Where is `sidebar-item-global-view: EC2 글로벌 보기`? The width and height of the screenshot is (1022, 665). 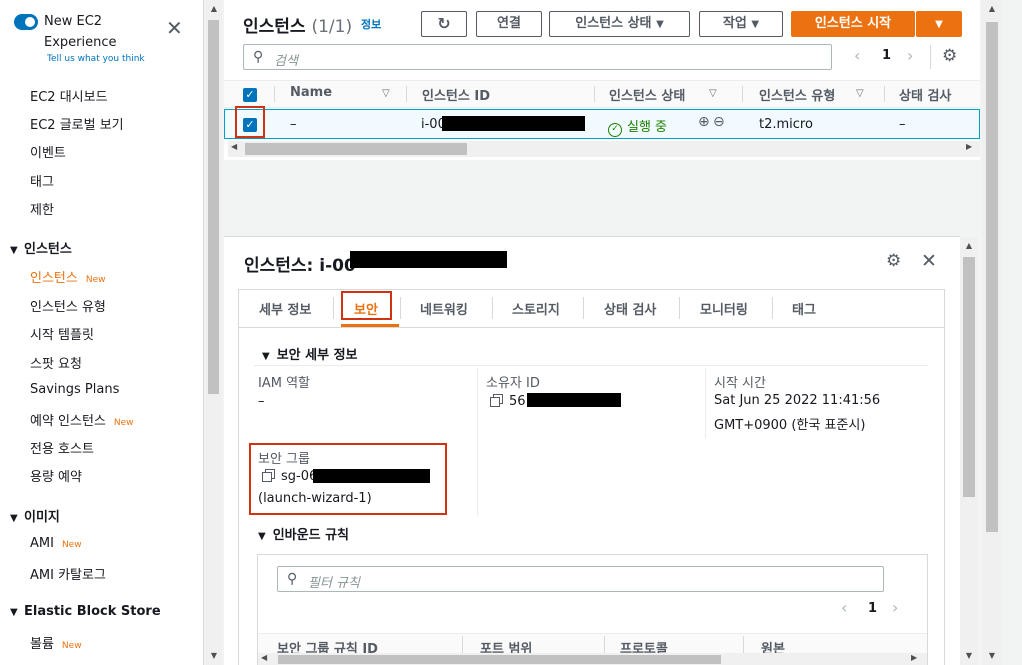 sidebar-item-global-view: EC2 글로벌 보기 is located at coordinates (77, 123).